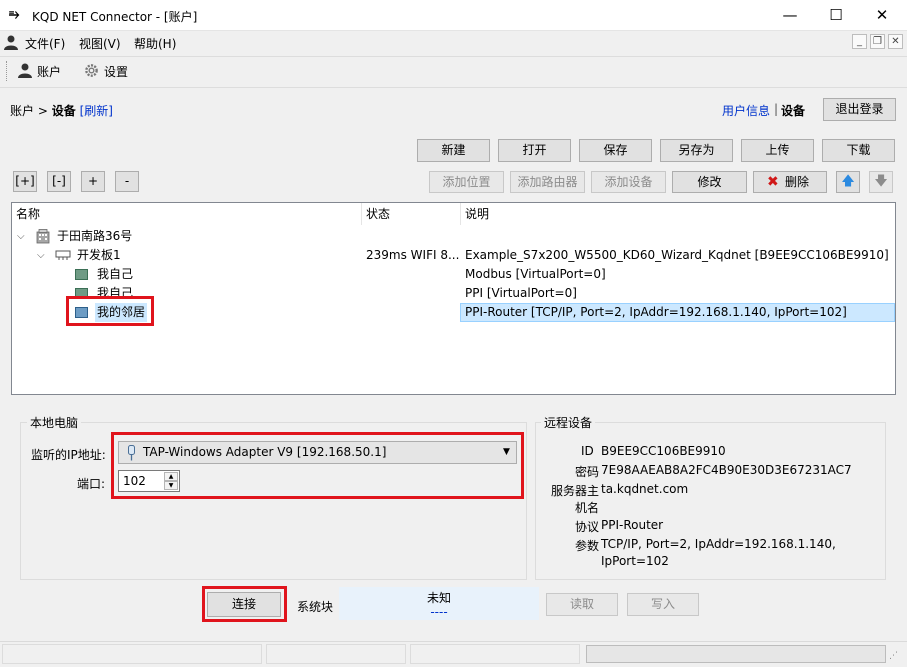 Image resolution: width=907 pixels, height=667 pixels. Describe the element at coordinates (453, 236) in the screenshot. I see `tree-row-location: ⌵ 于田南路36号` at that location.